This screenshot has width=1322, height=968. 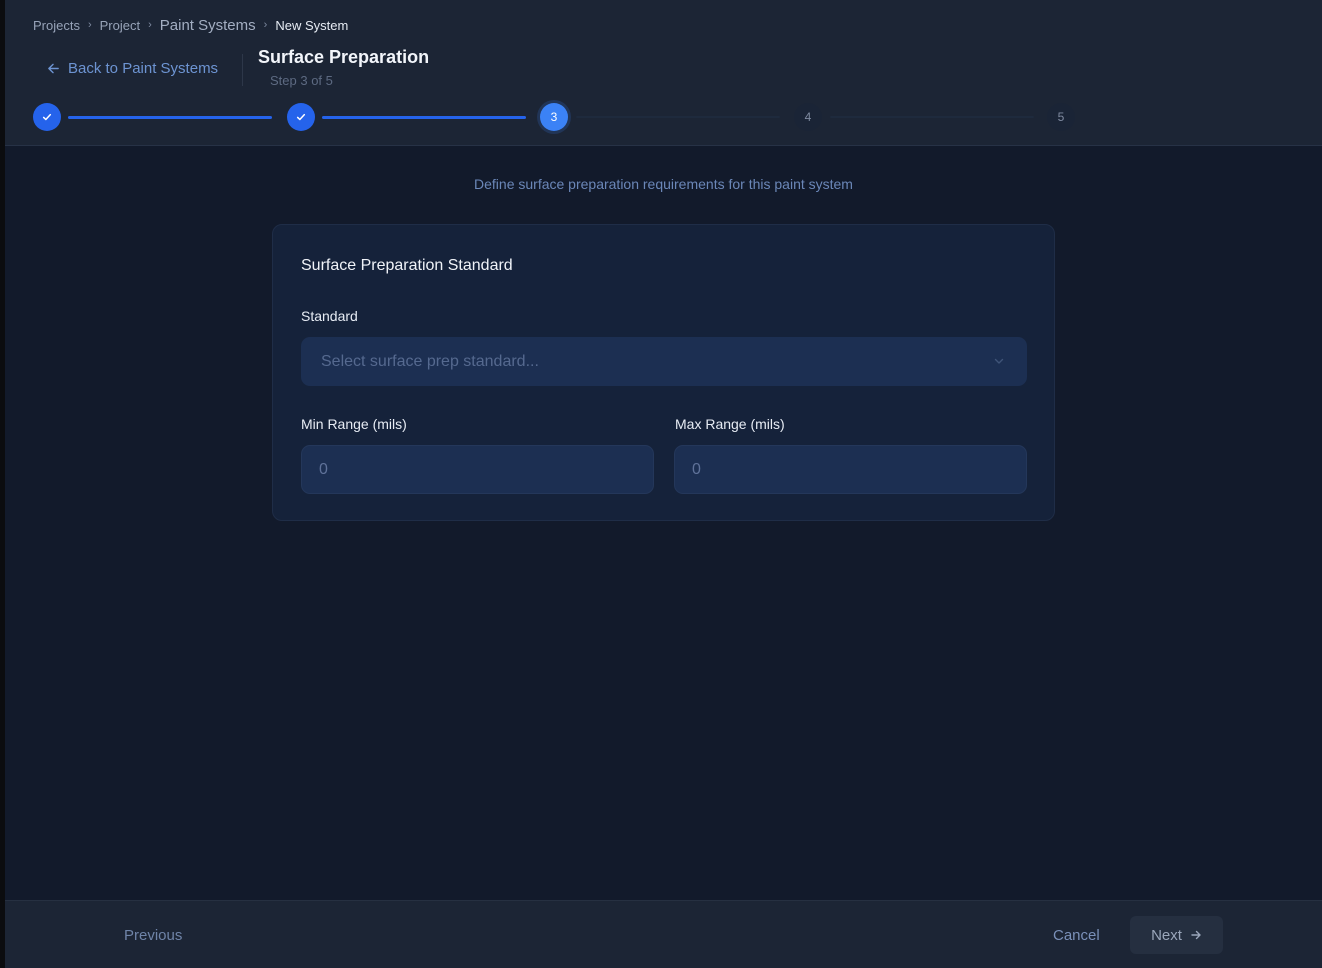 I want to click on back-link-label: Back to Paint Systems, so click(x=143, y=68).